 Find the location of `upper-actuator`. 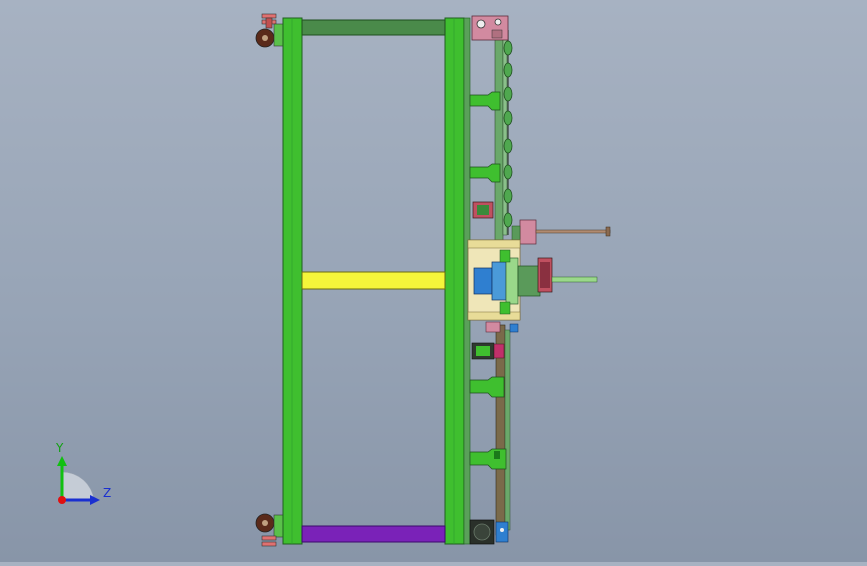

upper-actuator is located at coordinates (561, 232).